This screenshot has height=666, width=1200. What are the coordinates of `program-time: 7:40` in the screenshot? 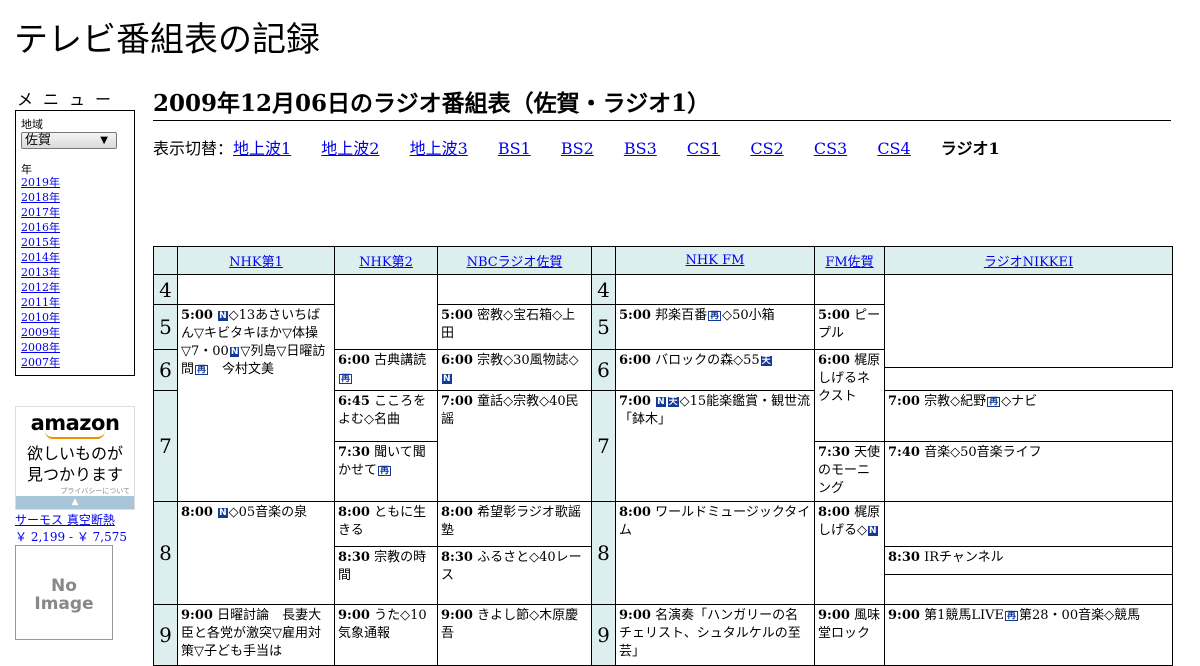 It's located at (904, 453).